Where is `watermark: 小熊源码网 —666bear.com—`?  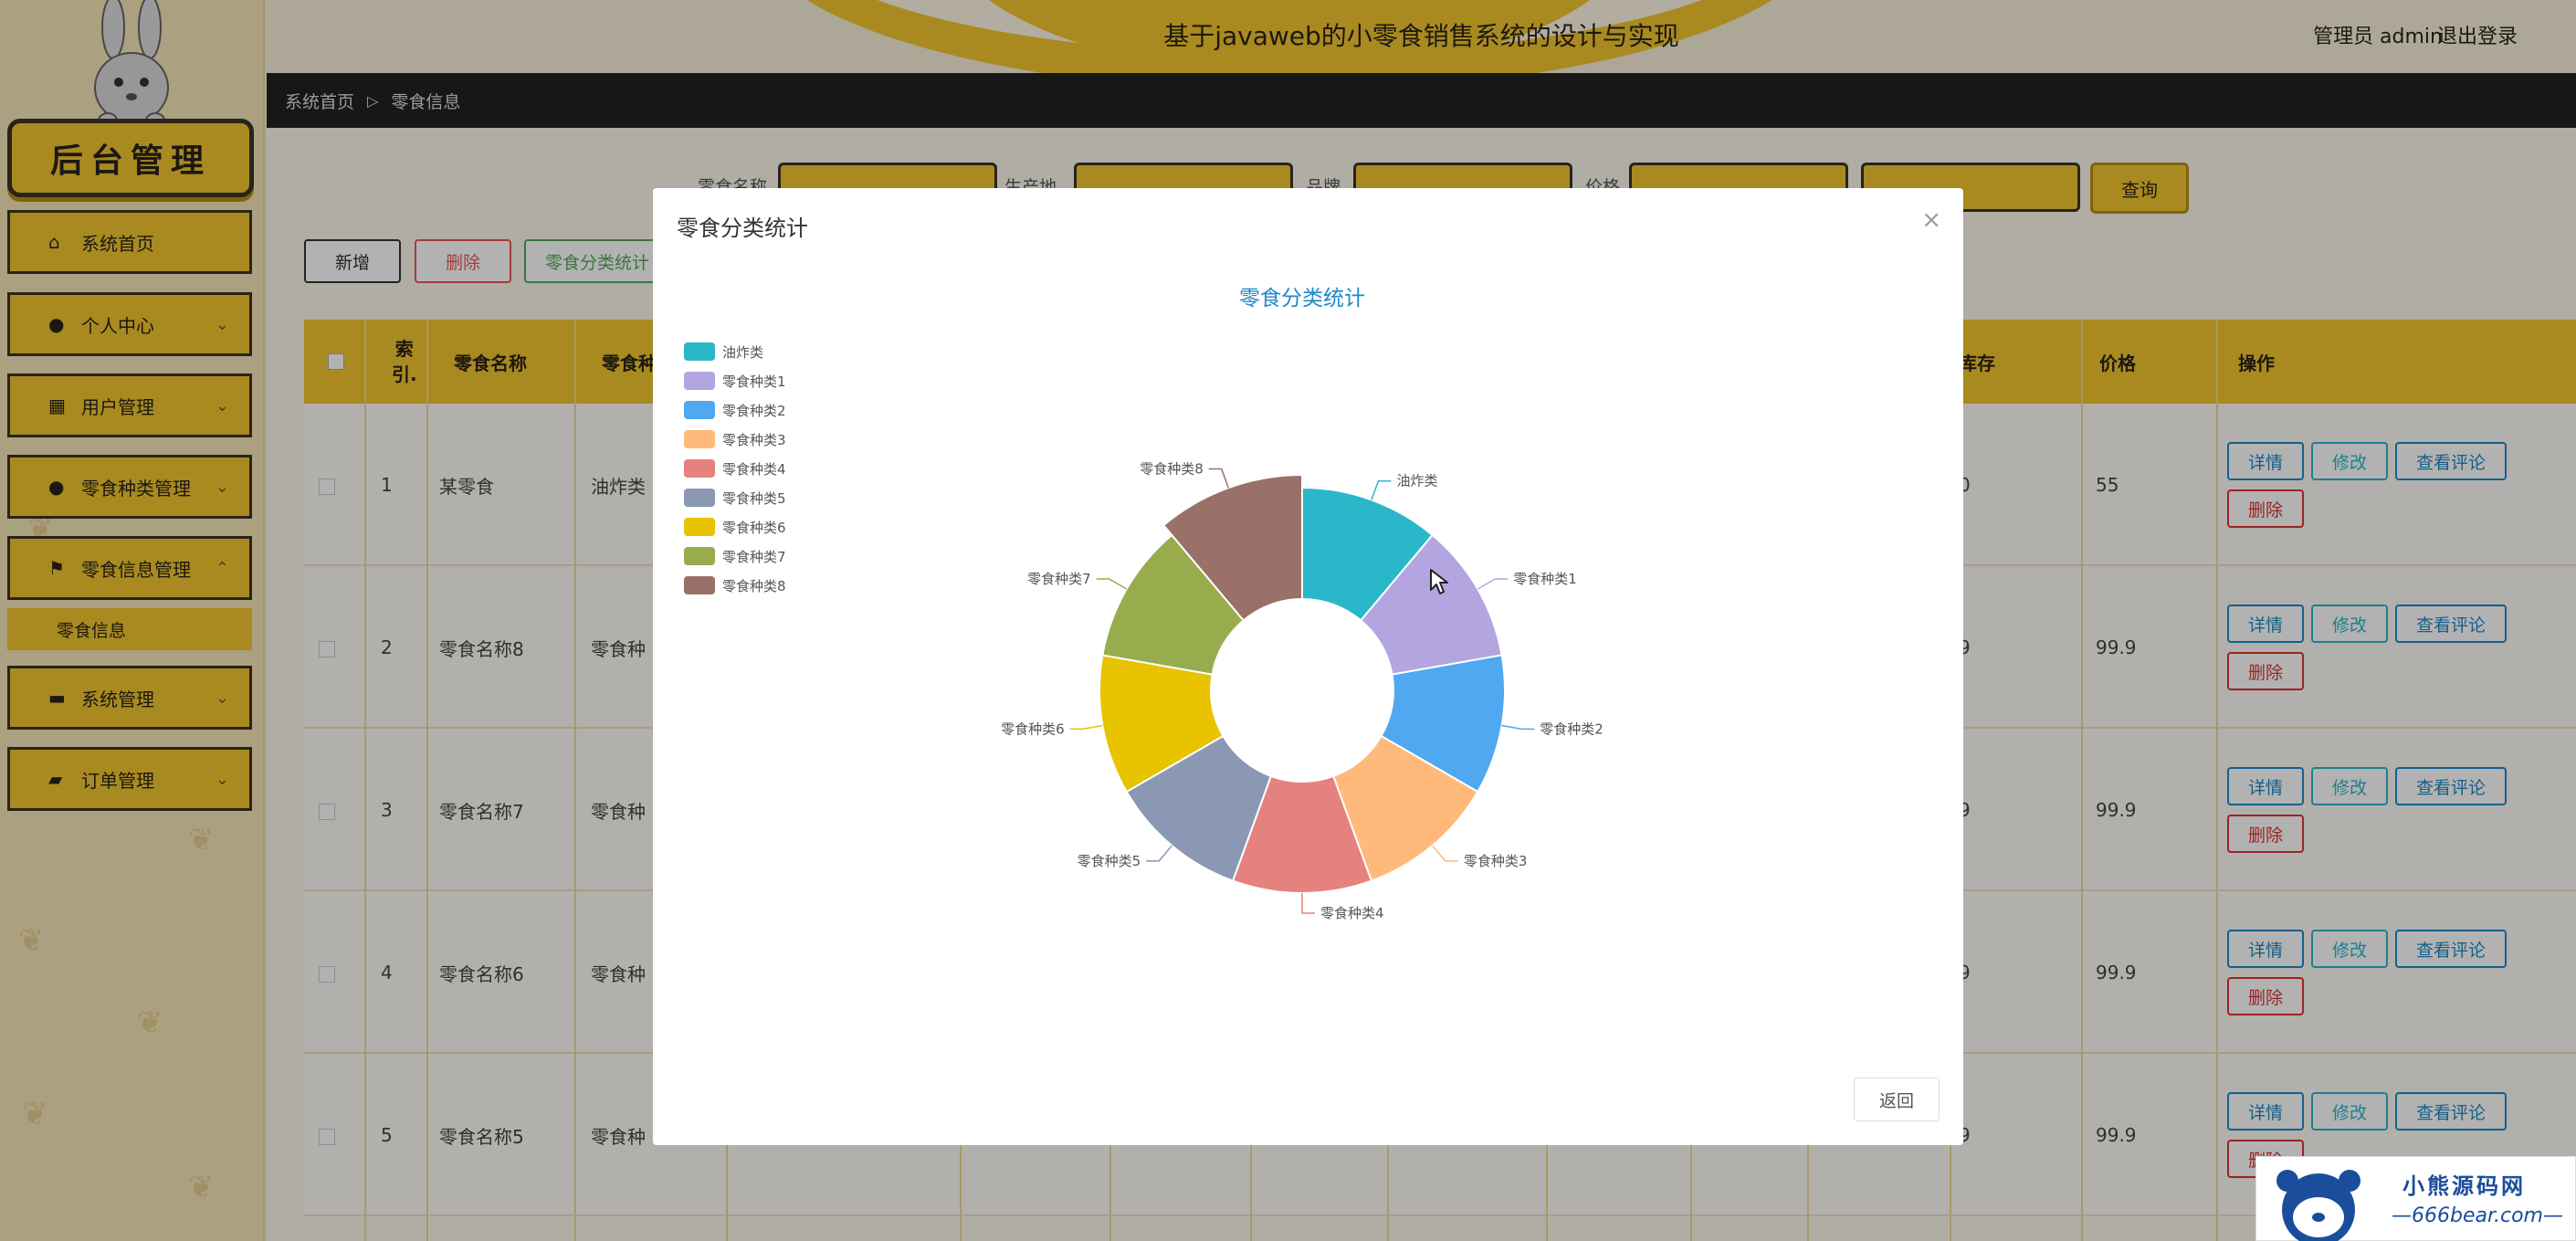
watermark: 小熊源码网 —666bear.com— is located at coordinates (2415, 1198).